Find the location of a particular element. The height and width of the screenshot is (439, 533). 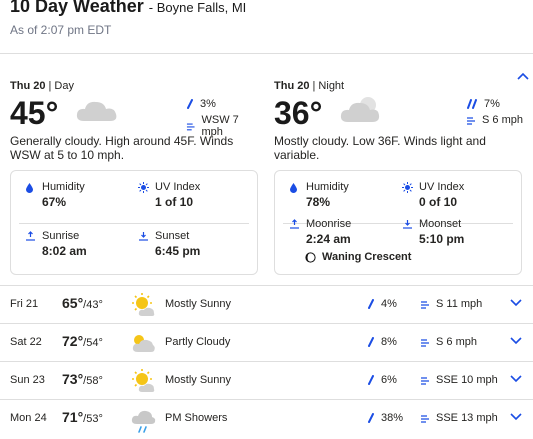

row-day: Sat 22 is located at coordinates (26, 342).